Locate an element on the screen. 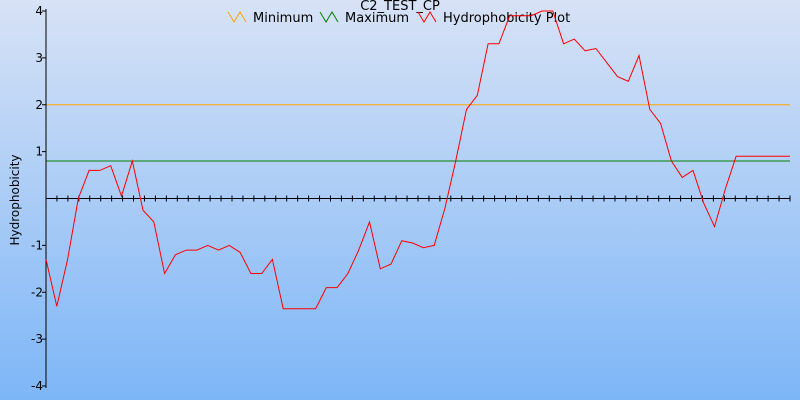 Image resolution: width=800 pixels, height=400 pixels. chart-legend: Minimum Maximum Hydrophobicity Plot is located at coordinates (398, 18).